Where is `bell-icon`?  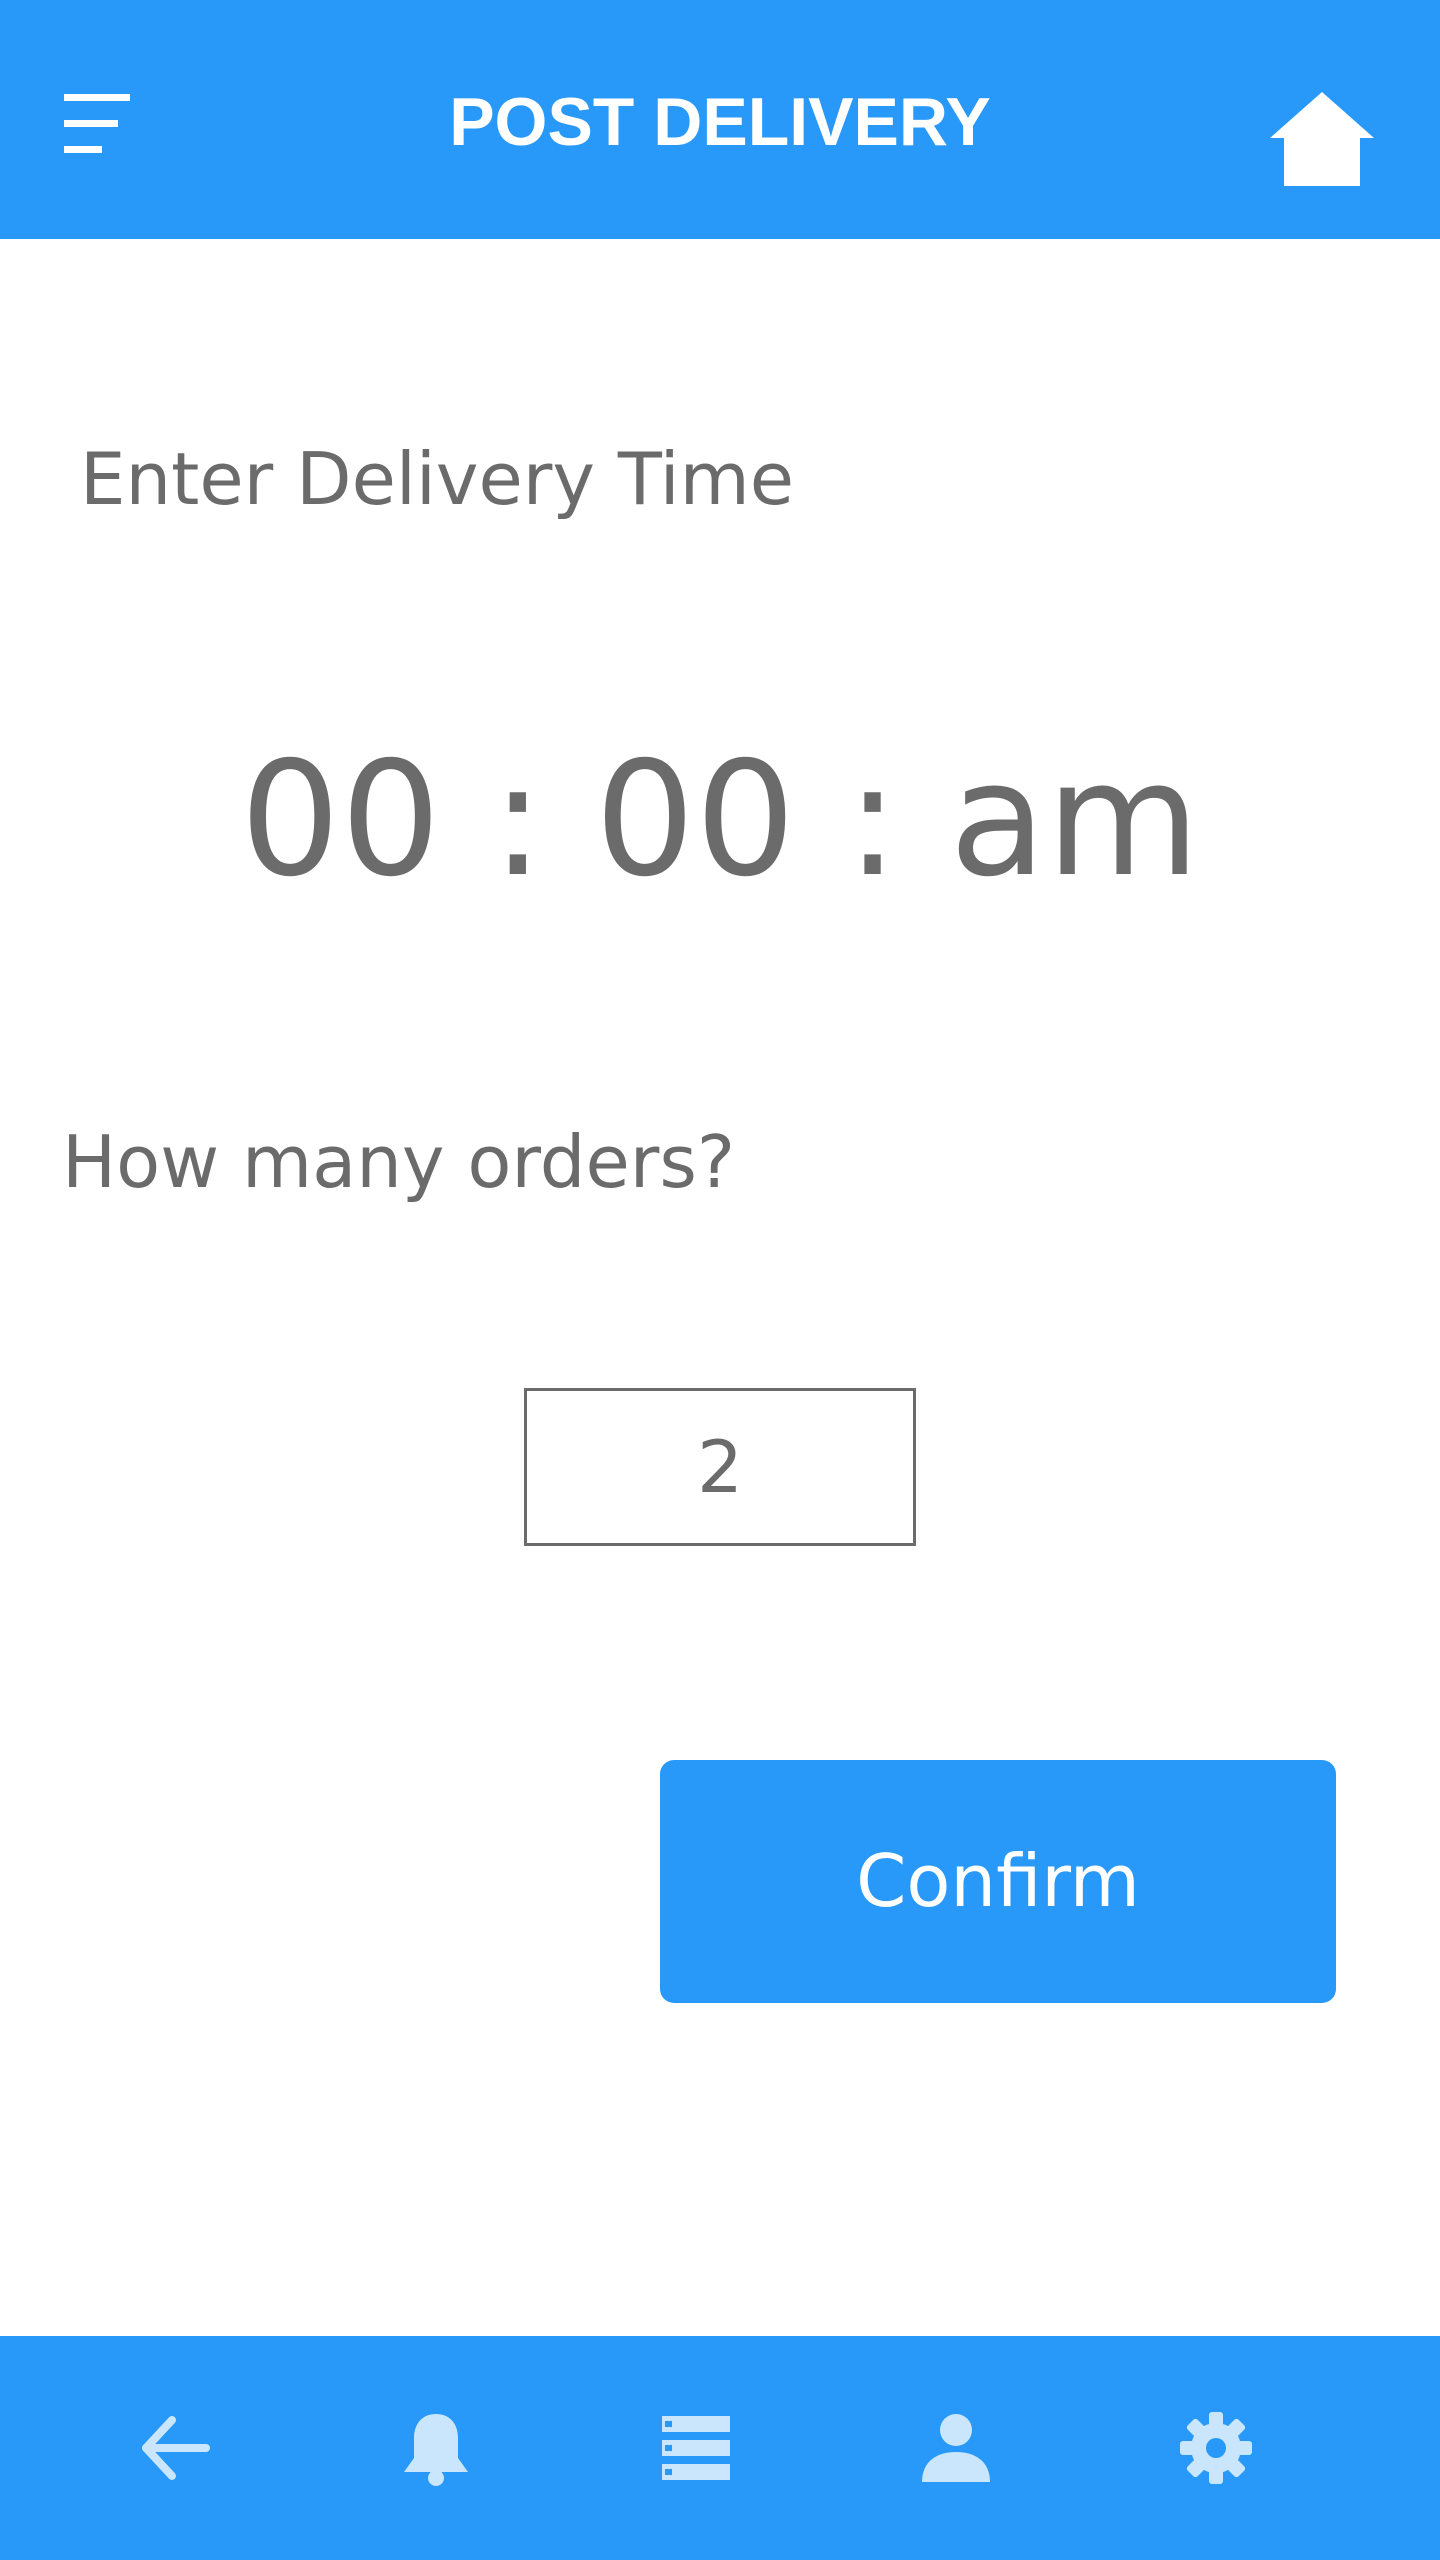
bell-icon is located at coordinates (436, 2450).